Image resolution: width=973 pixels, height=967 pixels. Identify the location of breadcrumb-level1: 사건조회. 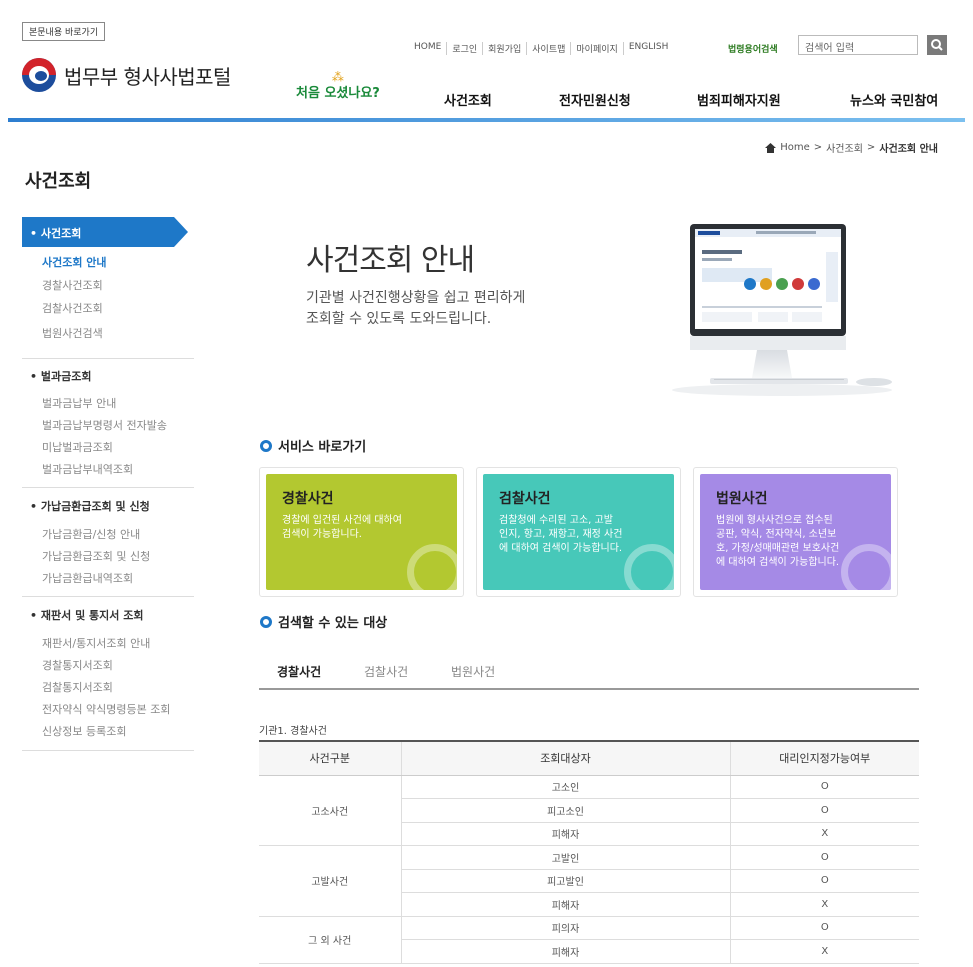
(844, 147).